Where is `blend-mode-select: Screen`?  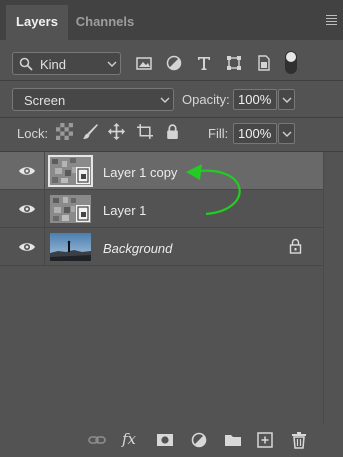 blend-mode-select: Screen is located at coordinates (93, 99).